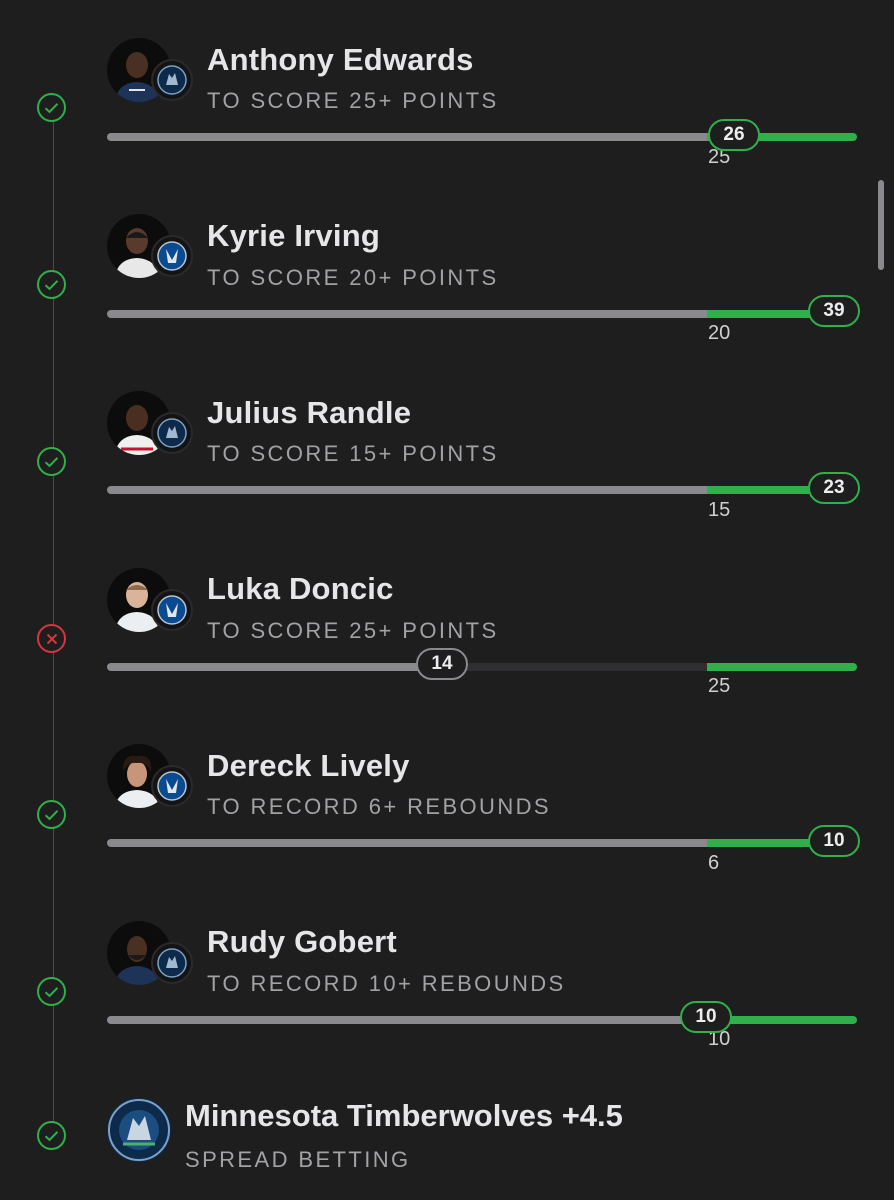 This screenshot has height=1200, width=894. I want to click on scrollbar-thumb, so click(881, 225).